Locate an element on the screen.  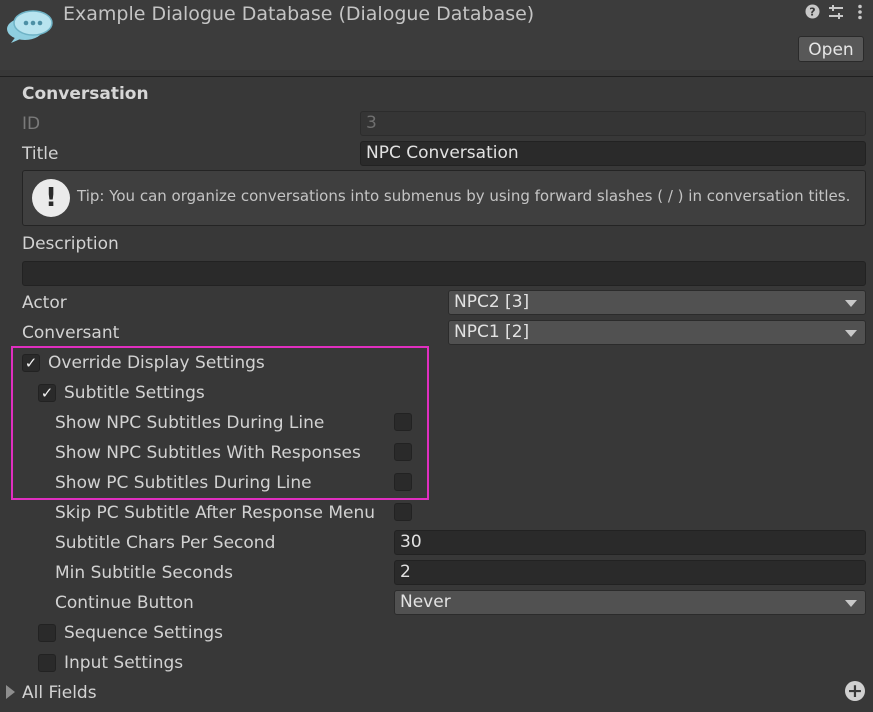
settings-sliders-icon is located at coordinates (836, 14).